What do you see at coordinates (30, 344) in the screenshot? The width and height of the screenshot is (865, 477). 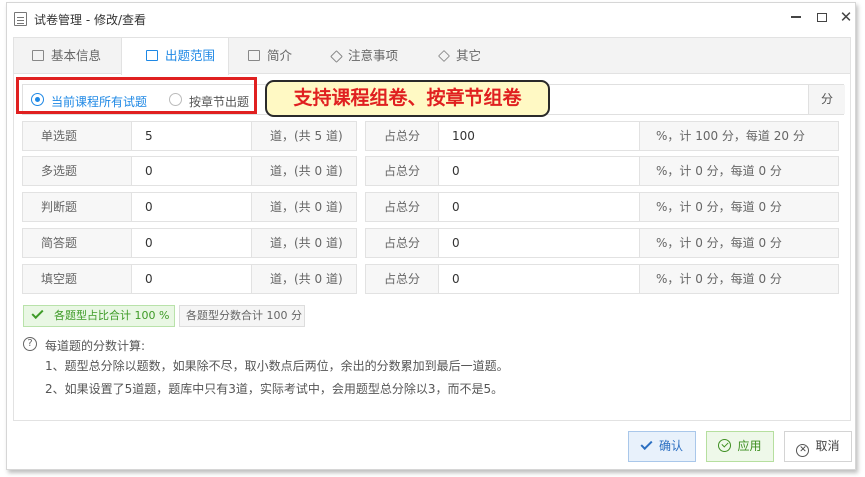 I see `question-mark-icon: ?` at bounding box center [30, 344].